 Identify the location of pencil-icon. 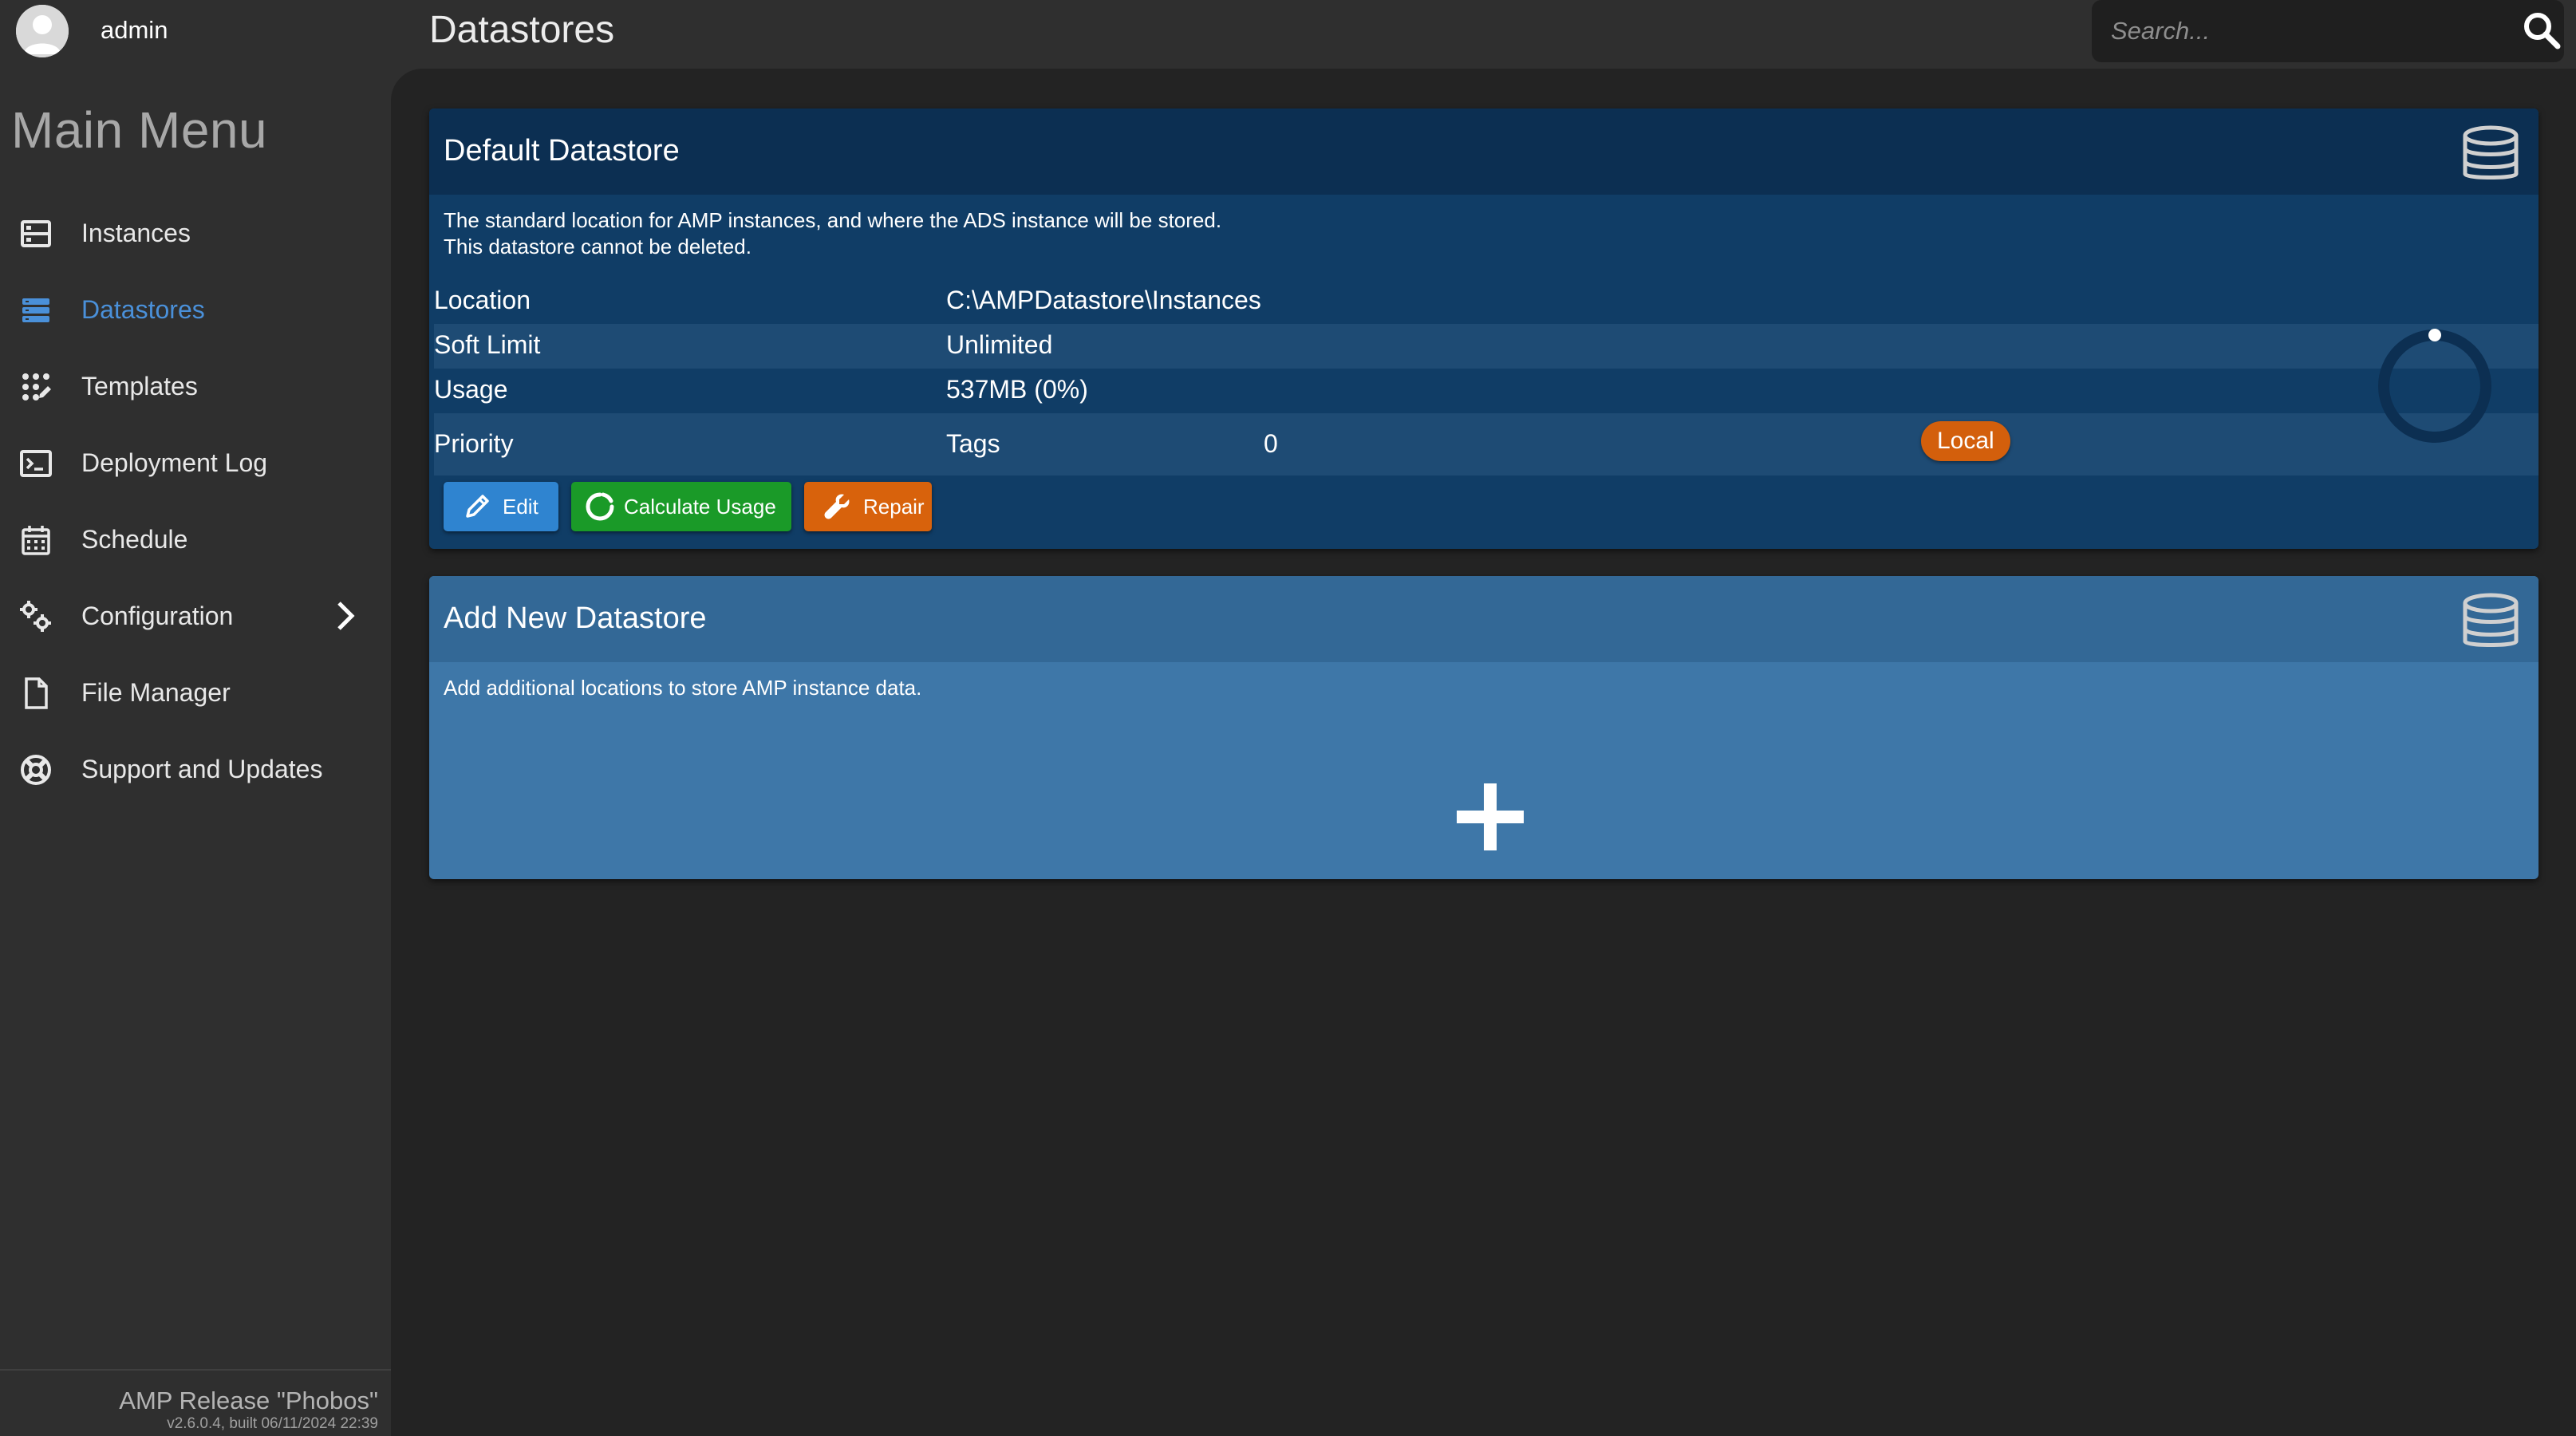
(477, 507).